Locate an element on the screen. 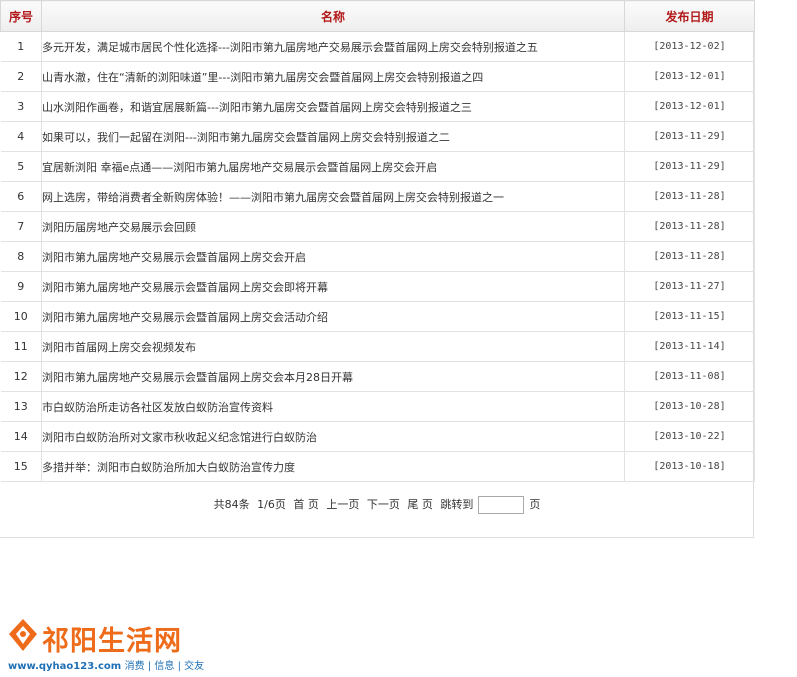  logo-flame-icon is located at coordinates (23, 635).